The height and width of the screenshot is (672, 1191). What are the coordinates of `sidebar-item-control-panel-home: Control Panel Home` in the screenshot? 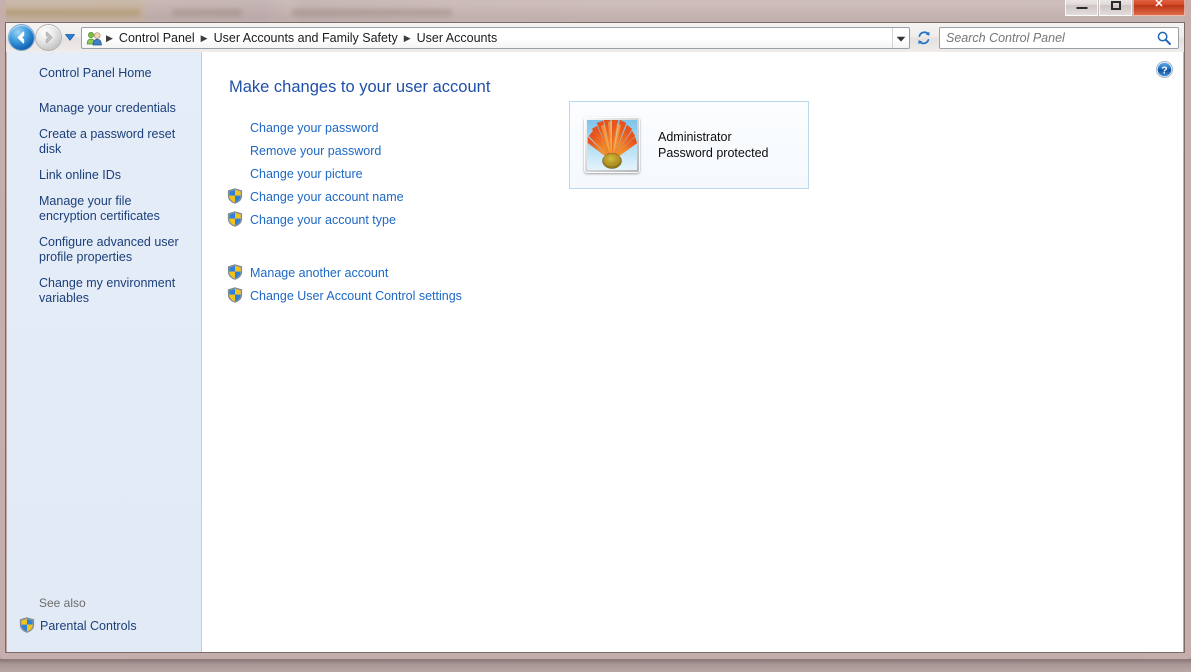 It's located at (104, 73).